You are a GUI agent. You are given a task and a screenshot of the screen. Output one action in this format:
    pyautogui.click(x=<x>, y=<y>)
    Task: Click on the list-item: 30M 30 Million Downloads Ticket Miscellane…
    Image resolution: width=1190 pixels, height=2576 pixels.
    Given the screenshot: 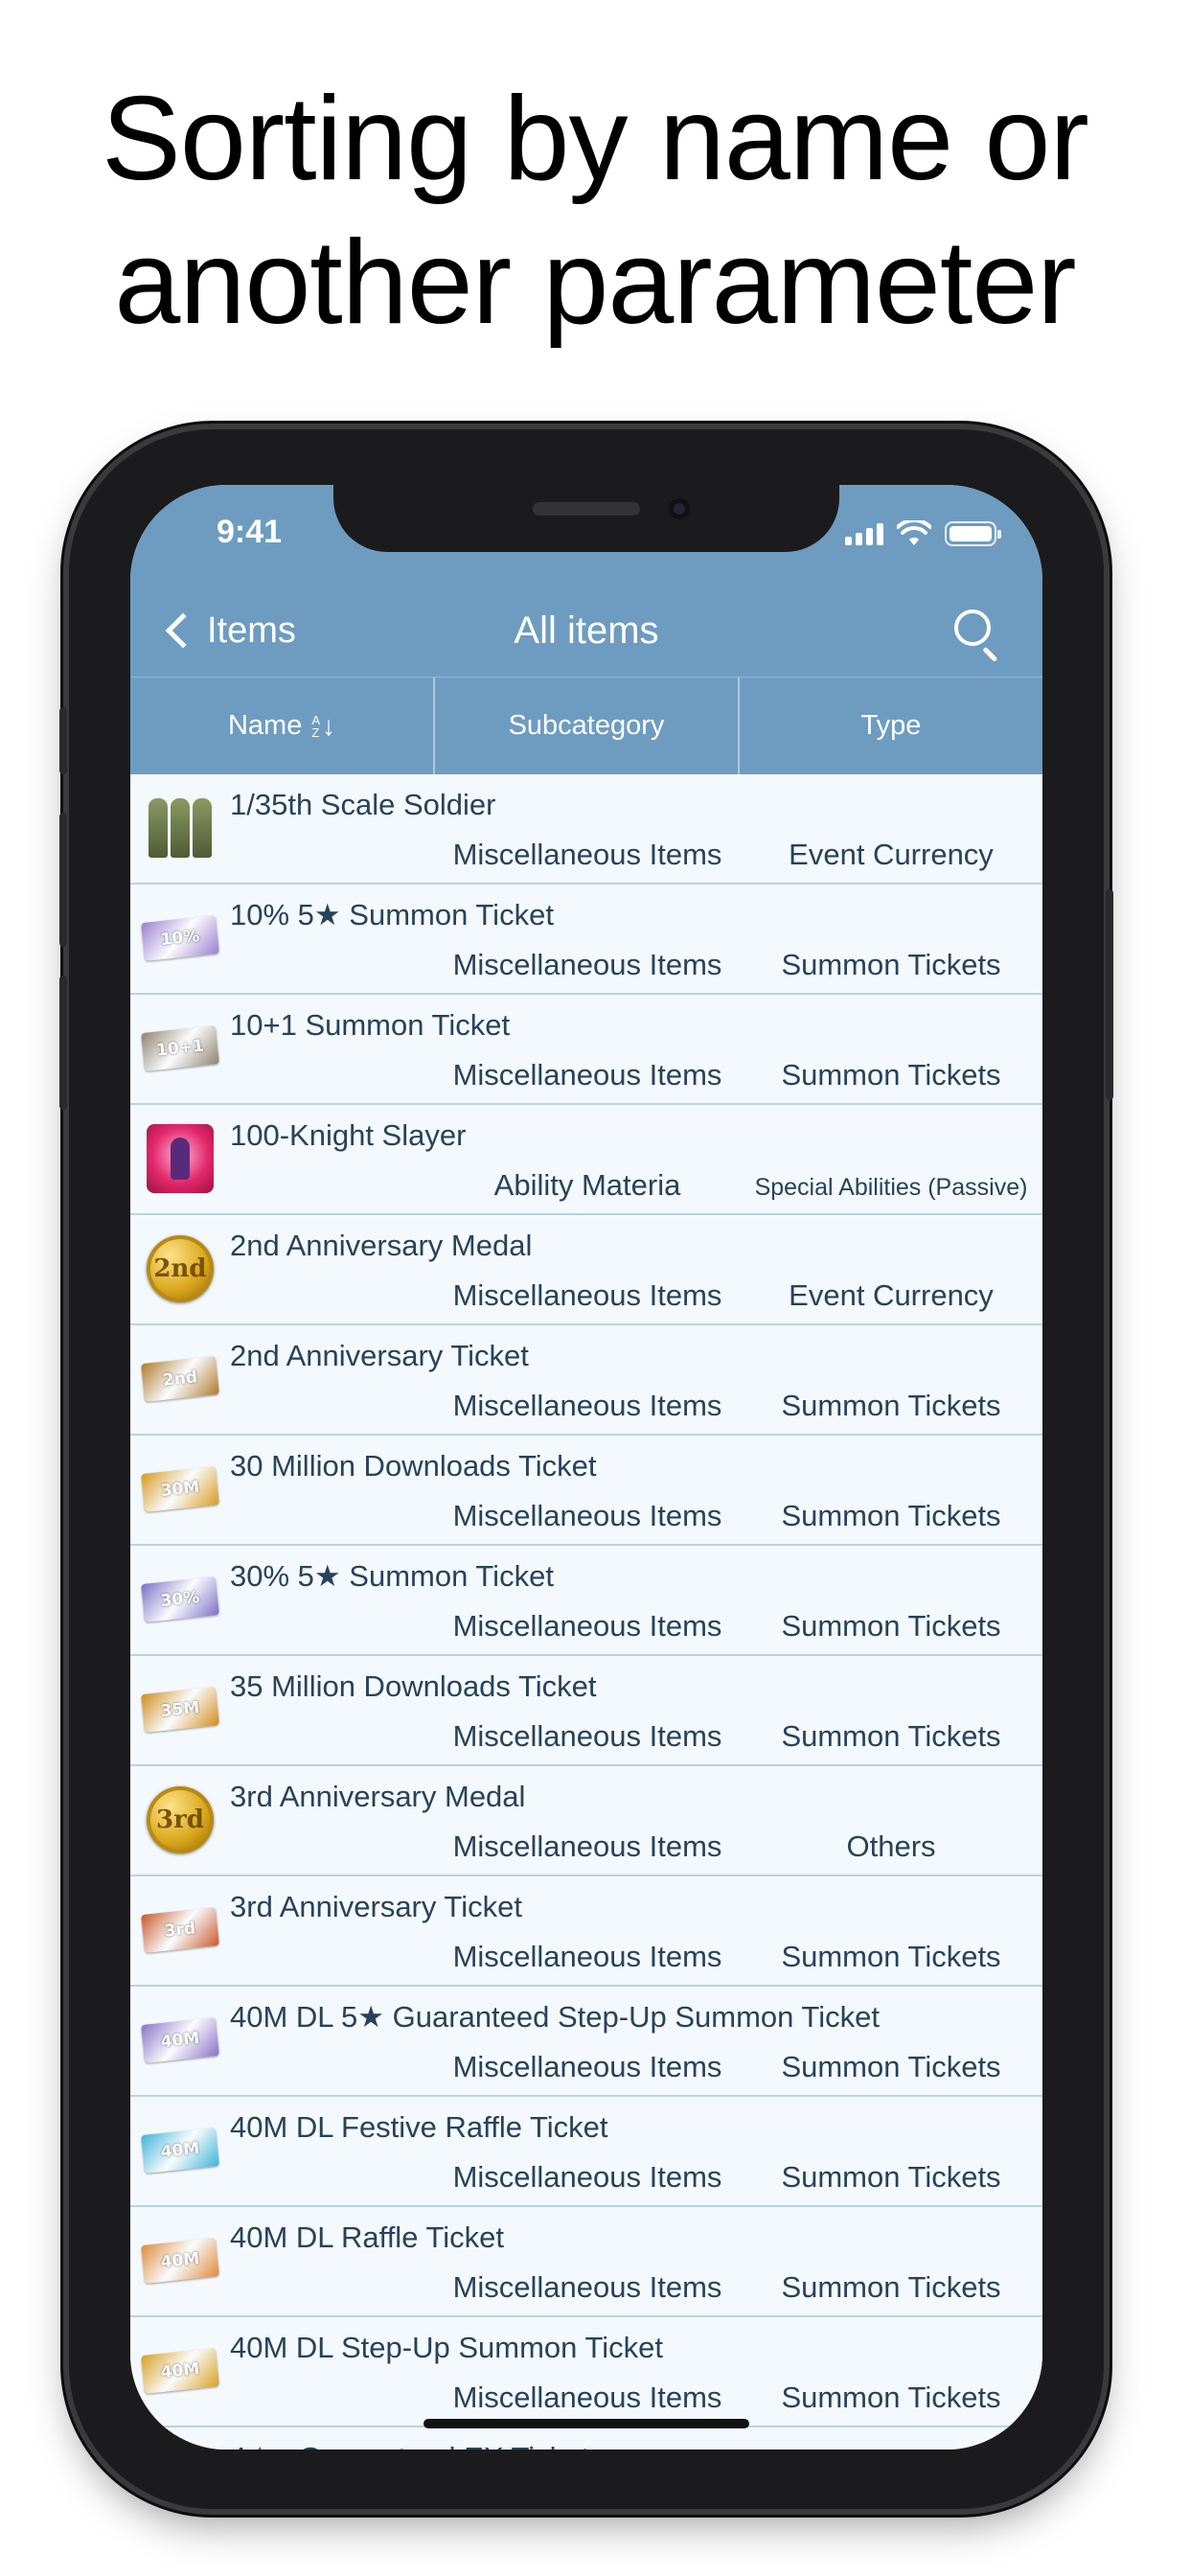 What is the action you would take?
    pyautogui.click(x=586, y=1491)
    